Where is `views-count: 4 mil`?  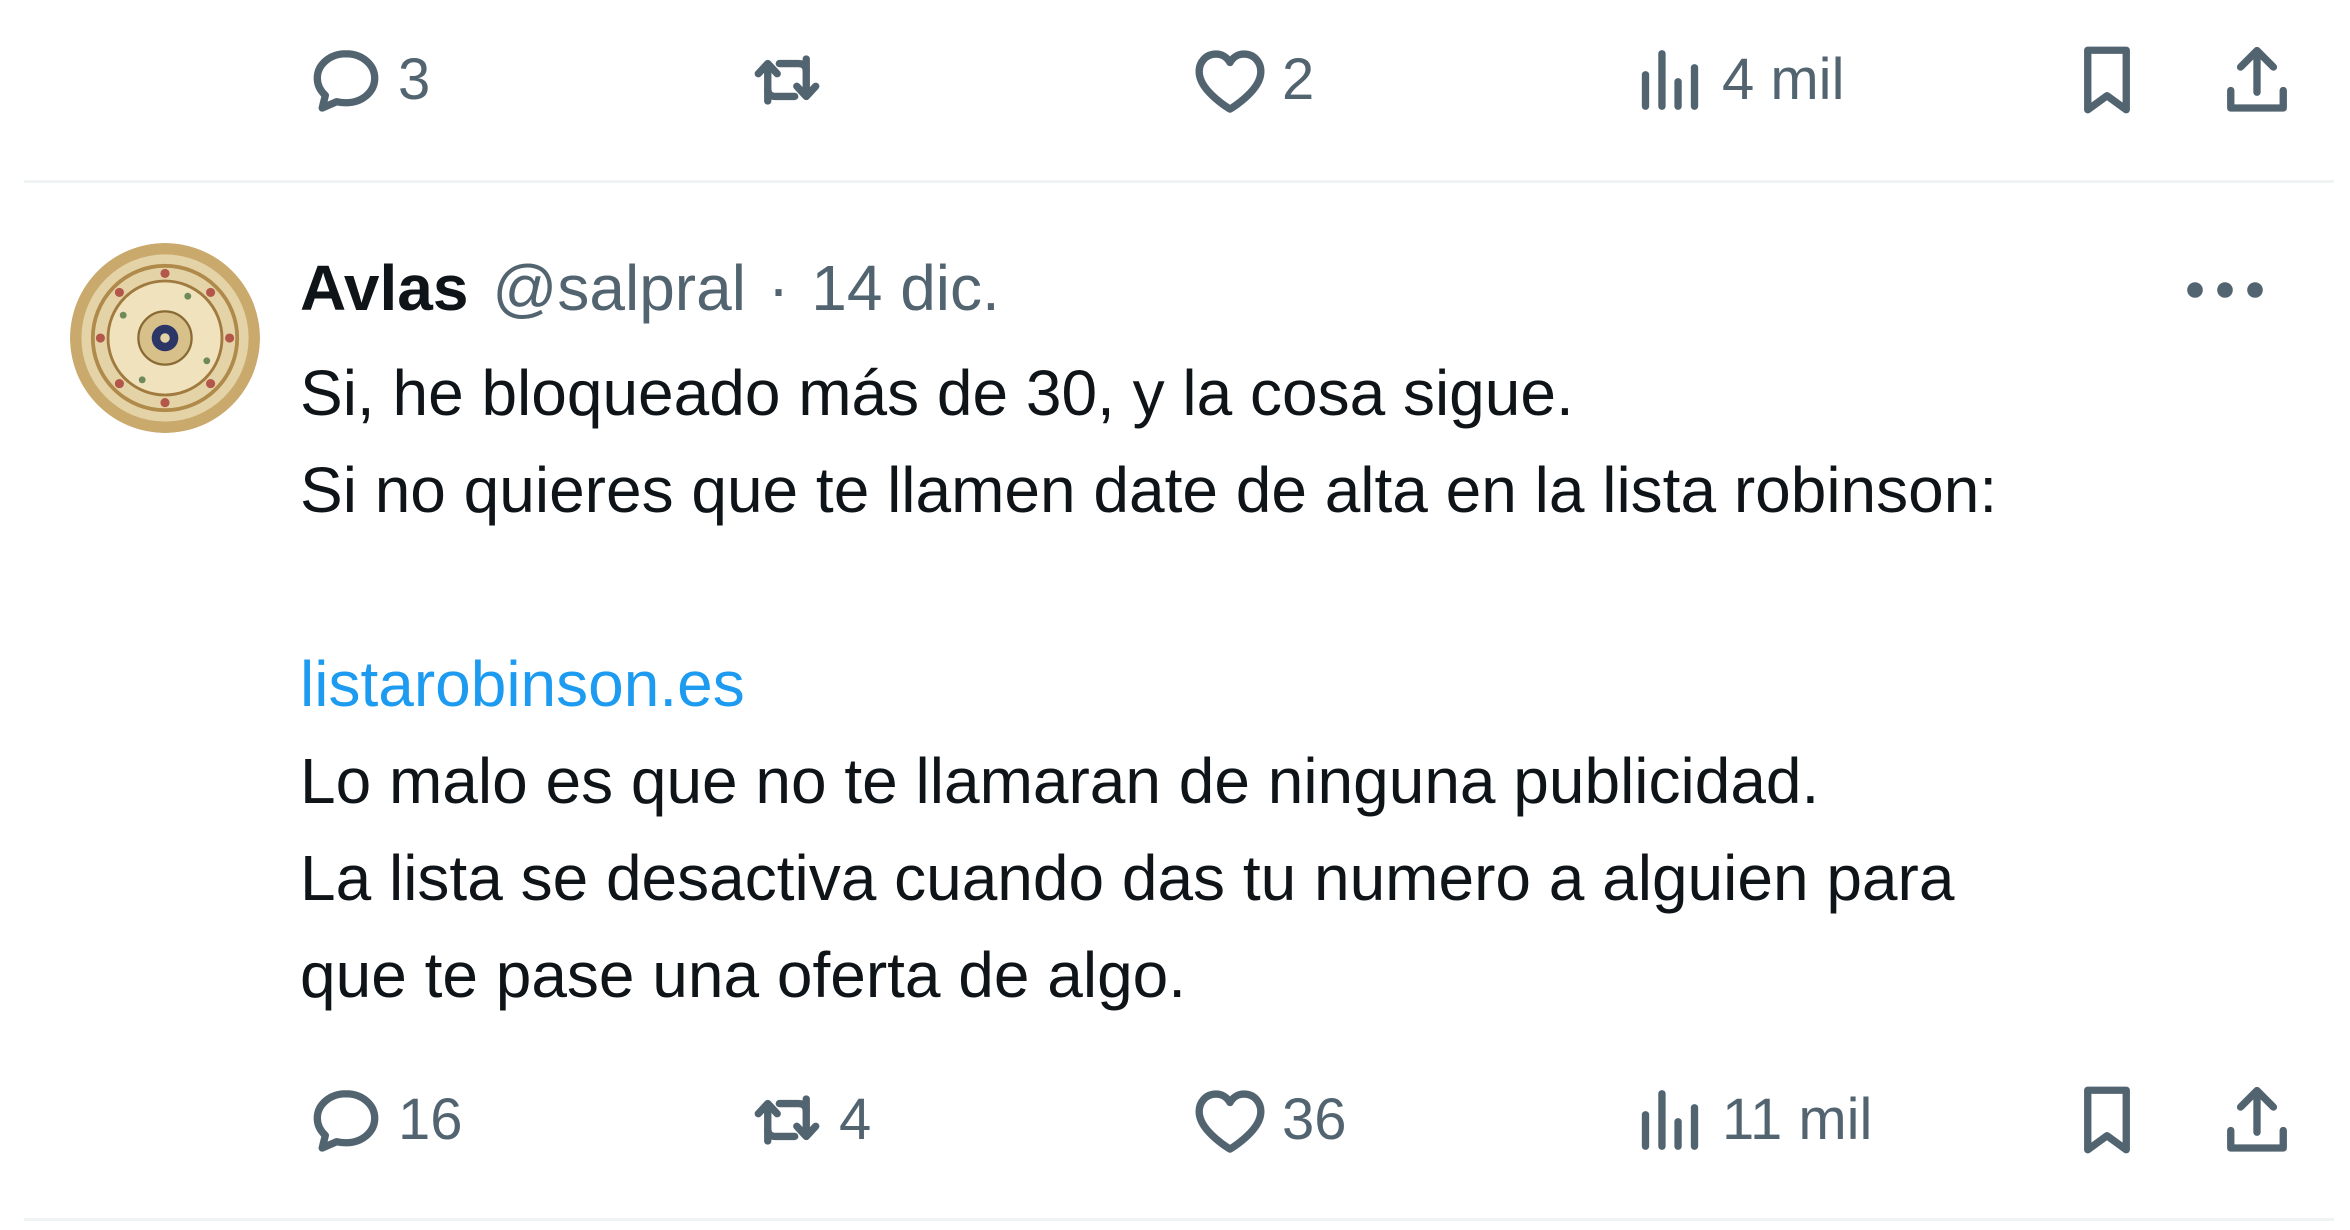 views-count: 4 mil is located at coordinates (1783, 79).